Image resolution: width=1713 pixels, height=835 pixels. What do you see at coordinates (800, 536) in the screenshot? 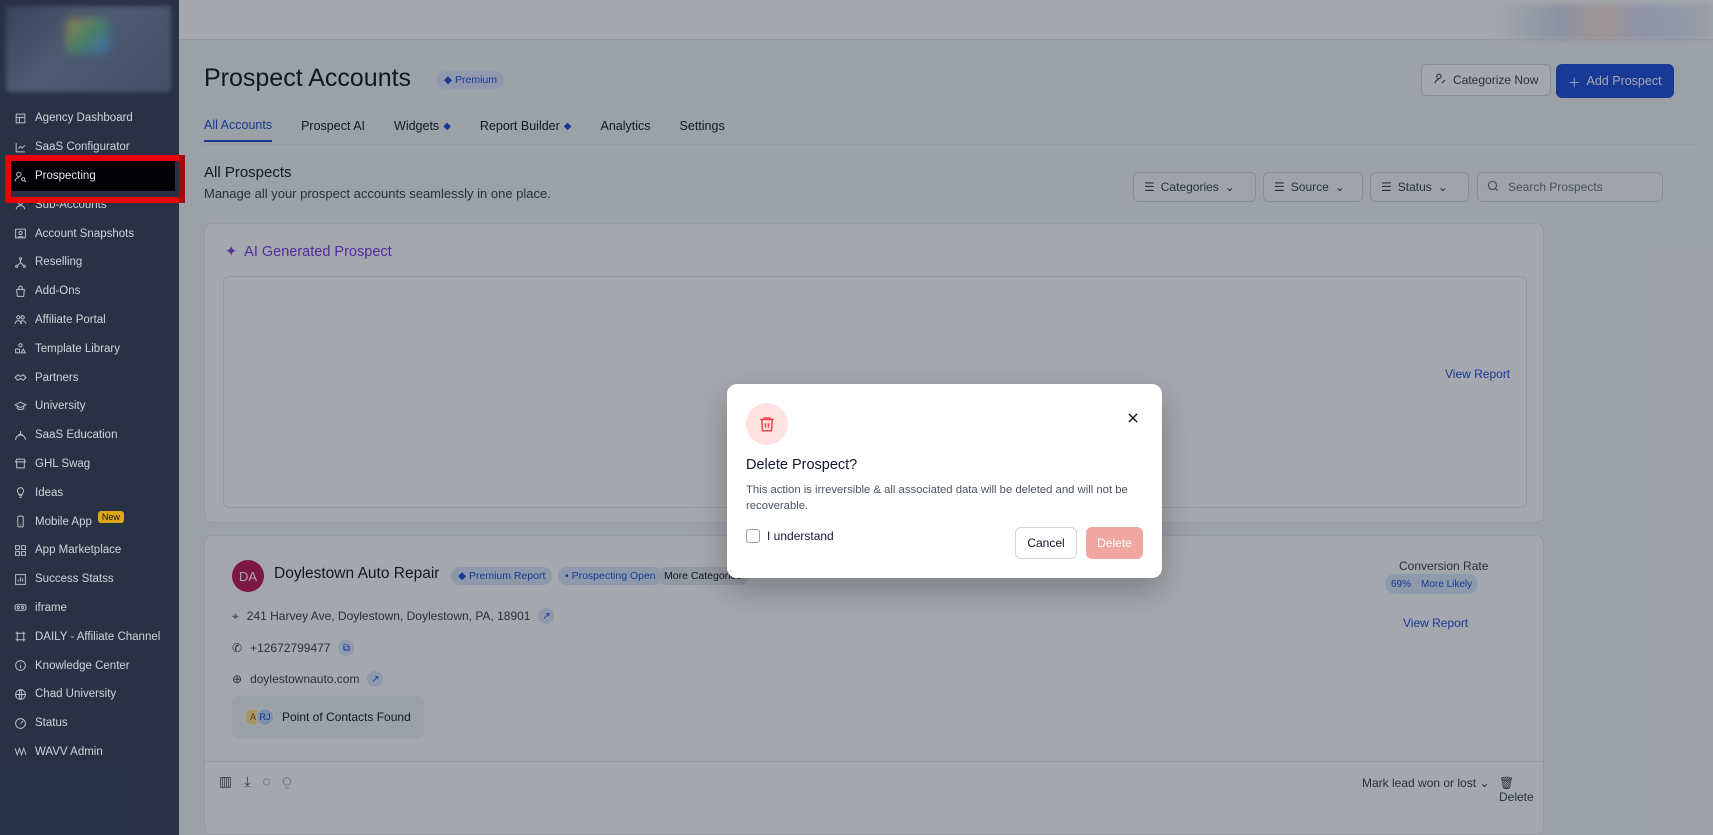
I see `checkbox-label: I understand` at bounding box center [800, 536].